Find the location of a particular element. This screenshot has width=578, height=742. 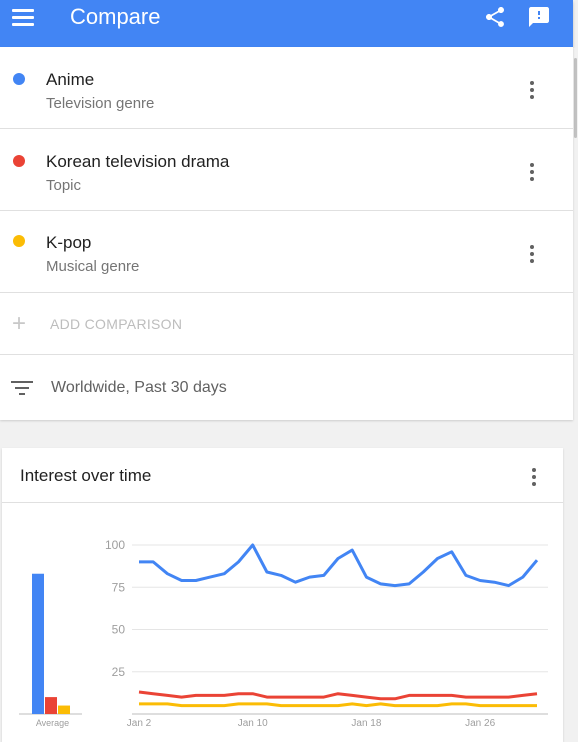

app-bar: Compare is located at coordinates (286, 23).